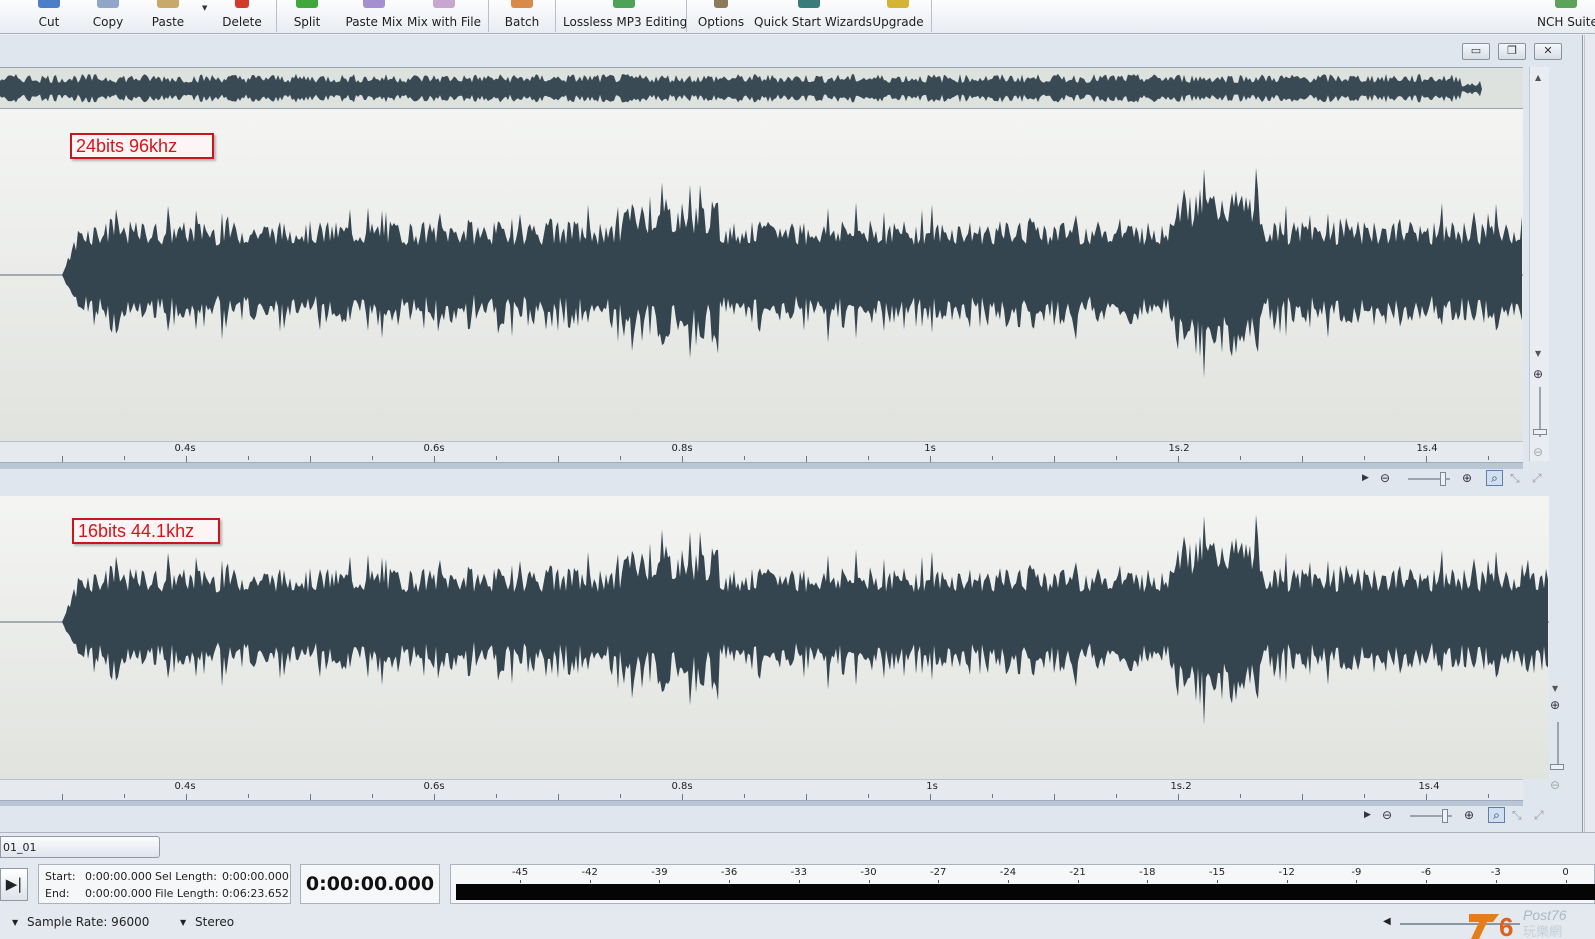  I want to click on paste-dropdown-icon: ▼, so click(204, 8).